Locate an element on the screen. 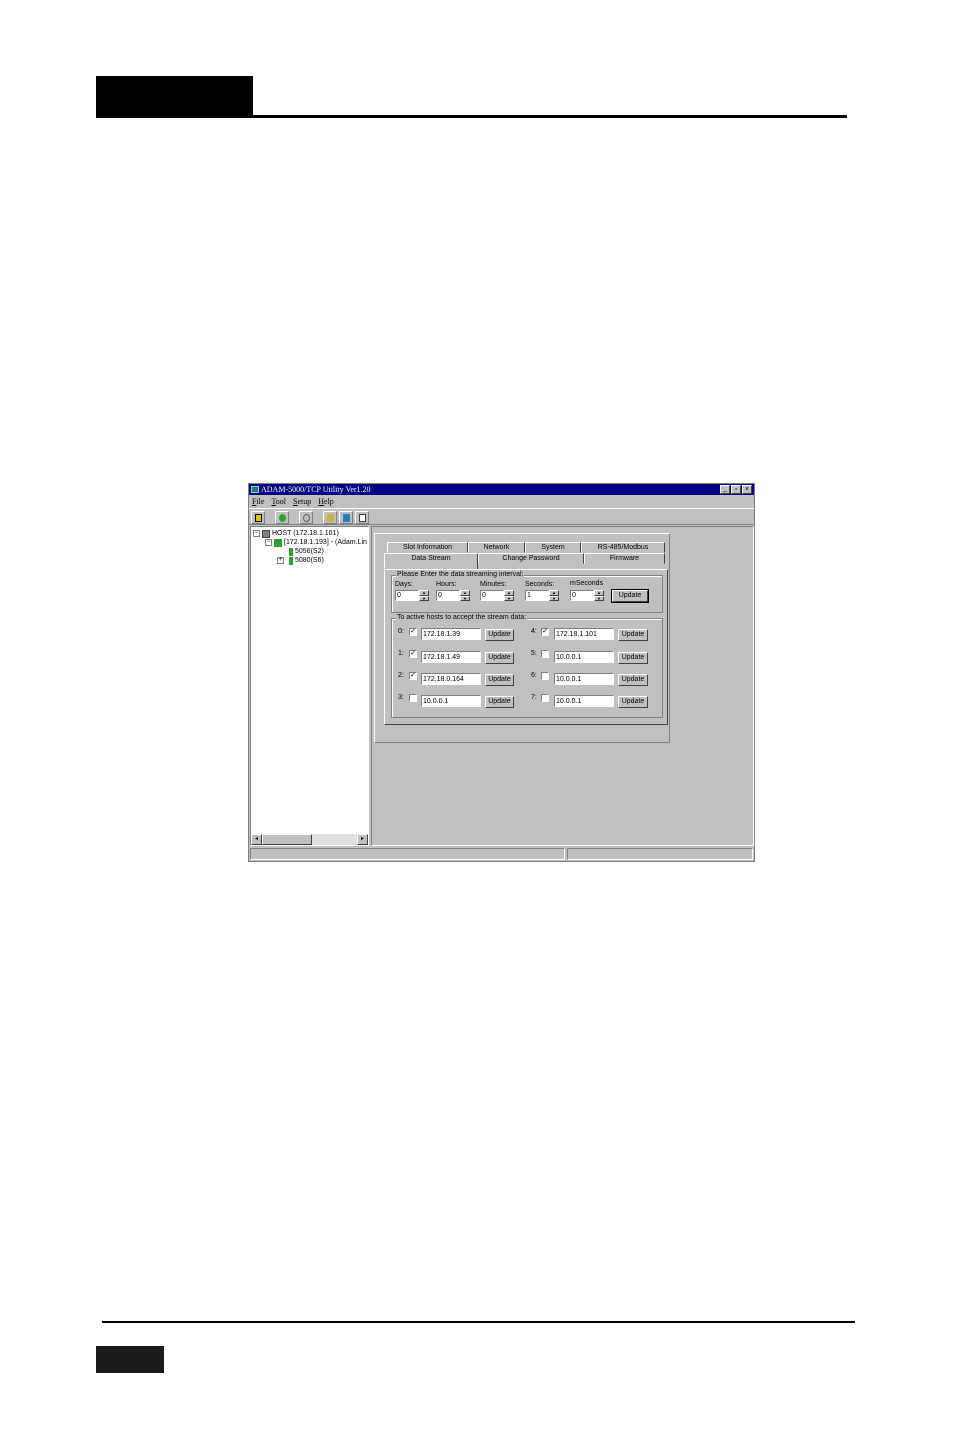 The image size is (954, 1434). host-0-ip-input is located at coordinates (451, 634).